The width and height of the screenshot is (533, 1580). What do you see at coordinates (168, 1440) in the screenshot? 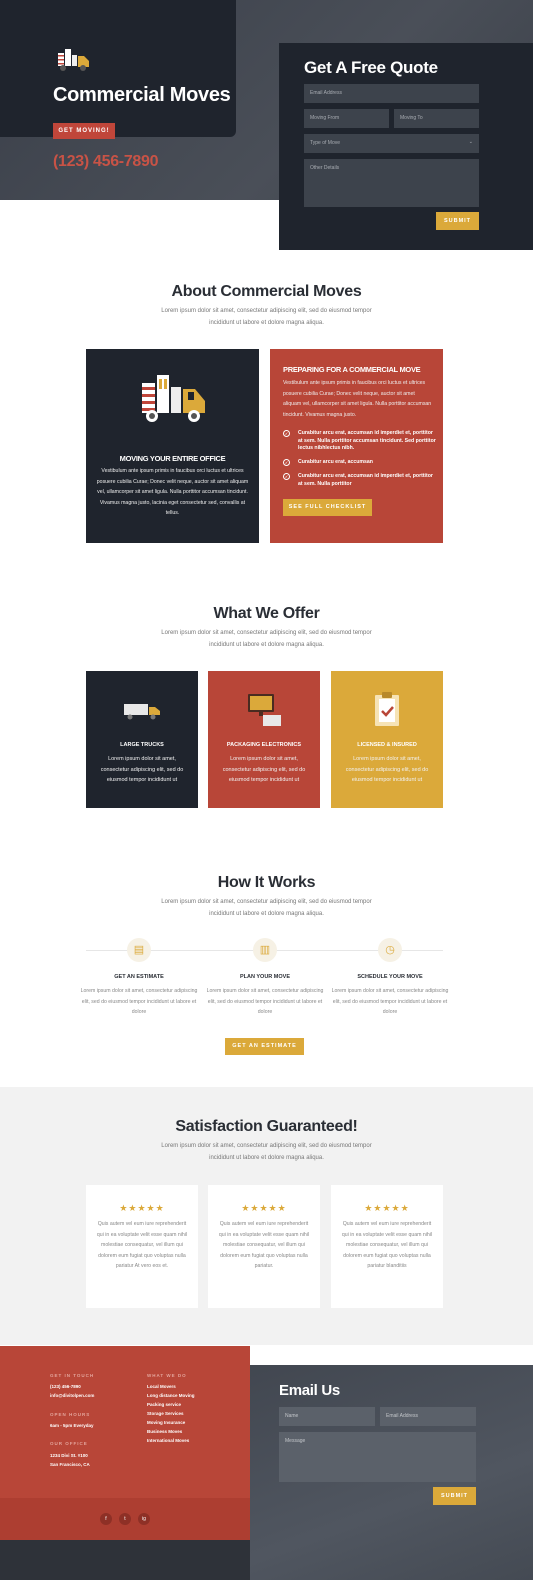
I see `footer-service-link: International Moves` at bounding box center [168, 1440].